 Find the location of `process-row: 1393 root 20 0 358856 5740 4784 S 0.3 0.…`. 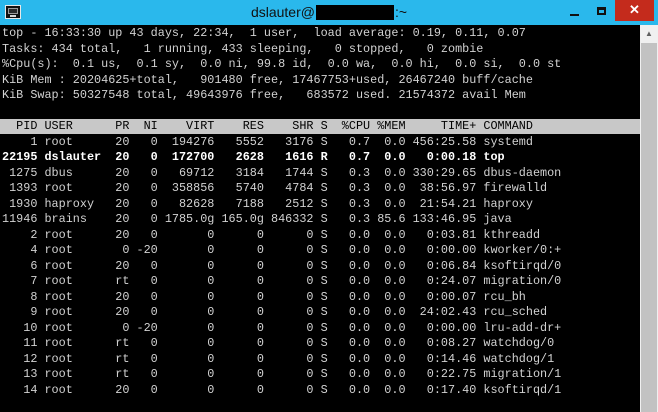

process-row: 1393 root 20 0 358856 5740 4784 S 0.3 0.… is located at coordinates (275, 188).